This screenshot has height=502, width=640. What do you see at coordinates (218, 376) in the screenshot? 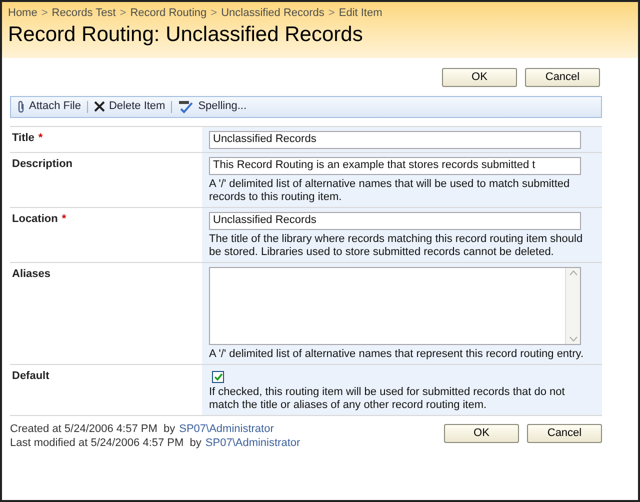
I see `default-checkbox` at bounding box center [218, 376].